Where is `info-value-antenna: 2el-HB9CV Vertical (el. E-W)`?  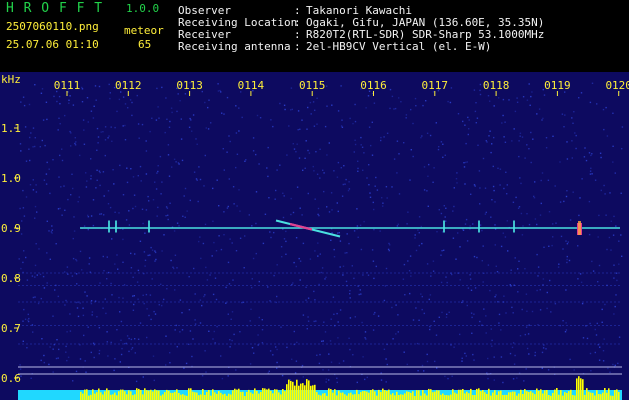 info-value-antenna: 2el-HB9CV Vertical (el. E-W) is located at coordinates (399, 46).